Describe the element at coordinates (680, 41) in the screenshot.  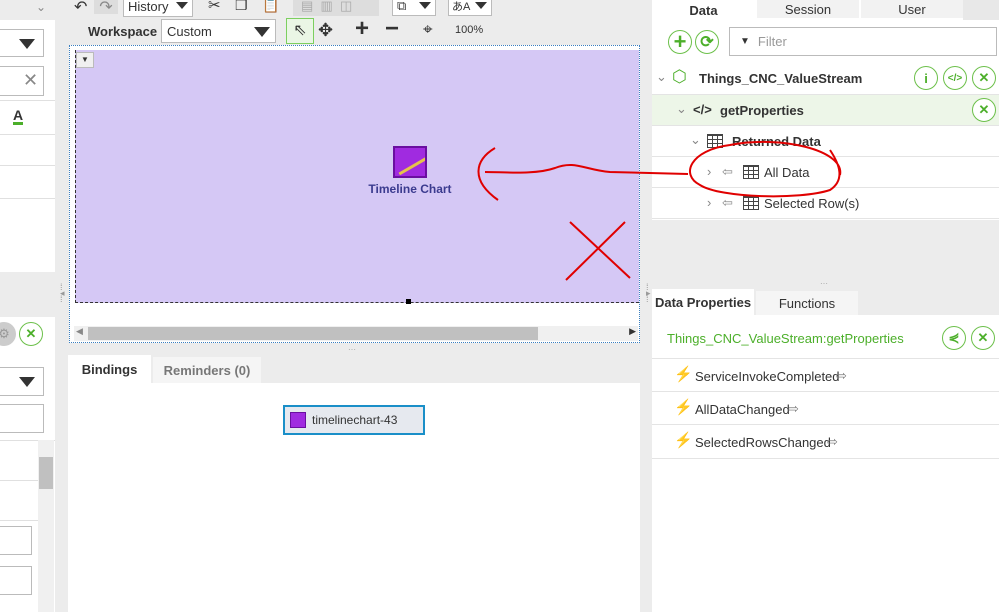
I see `add-data-button: +` at that location.